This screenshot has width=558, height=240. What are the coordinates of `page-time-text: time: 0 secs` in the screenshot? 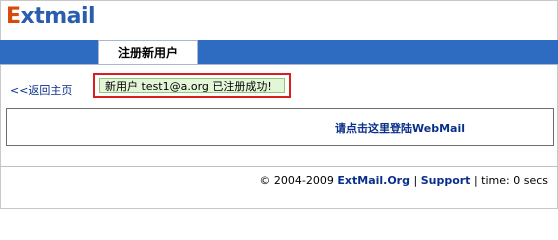 It's located at (514, 180).